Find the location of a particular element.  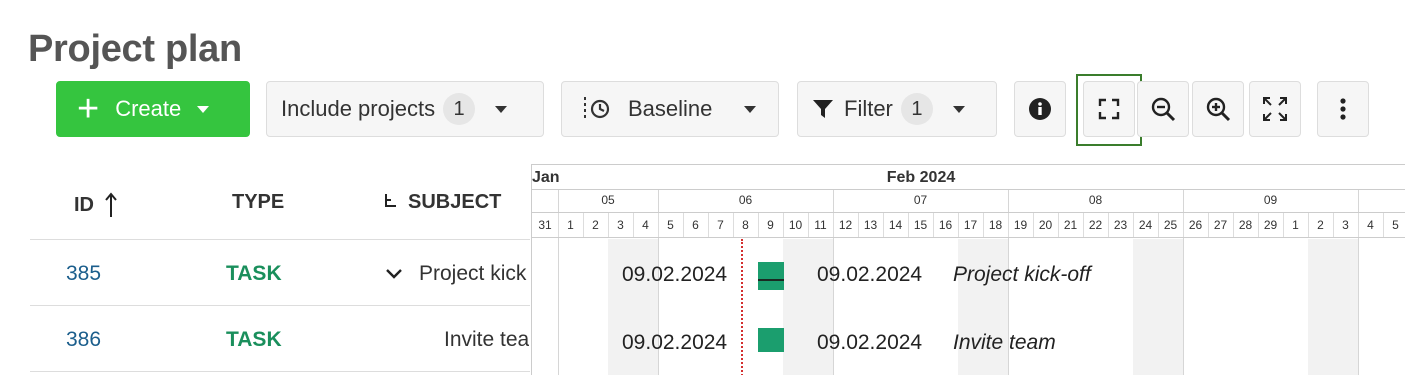

gantt-day-label: 12 is located at coordinates (845, 225).